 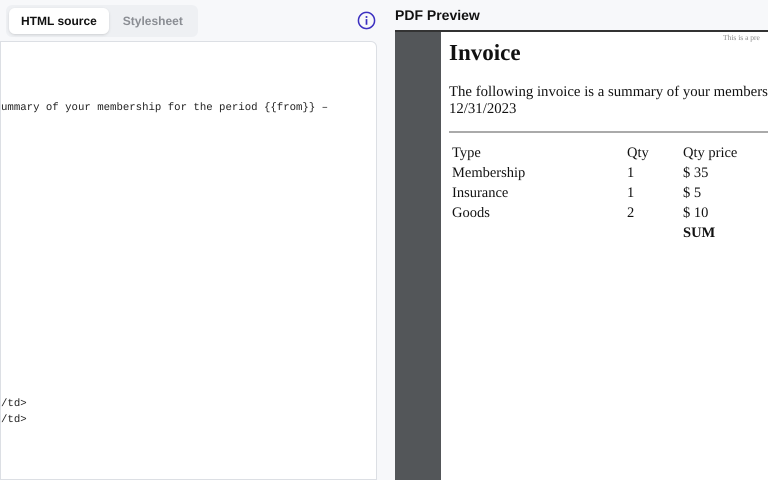 What do you see at coordinates (485, 53) in the screenshot?
I see `invoice-heading: Invoice` at bounding box center [485, 53].